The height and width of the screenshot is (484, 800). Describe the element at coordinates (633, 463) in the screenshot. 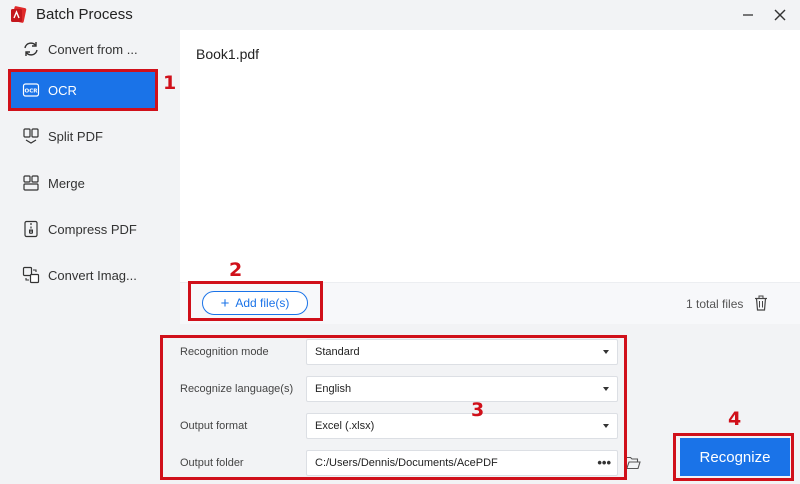

I see `folder-icon` at that location.